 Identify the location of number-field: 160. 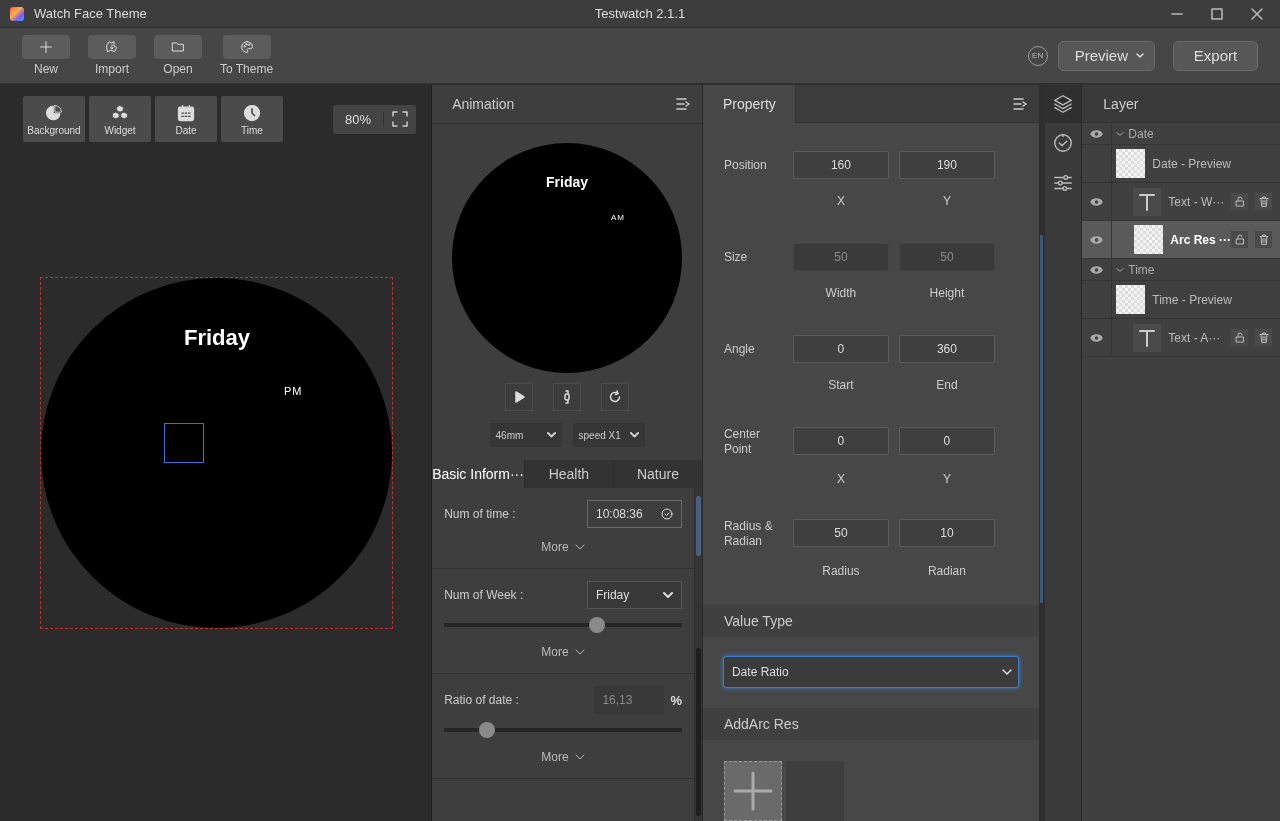
(840, 165).